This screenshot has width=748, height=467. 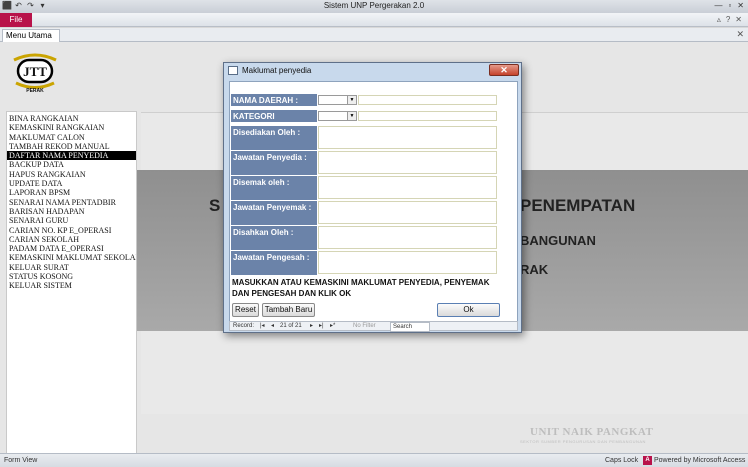 I want to click on menu-item-bina-rangkaian: BINA RANGKAIAN, so click(x=71, y=118).